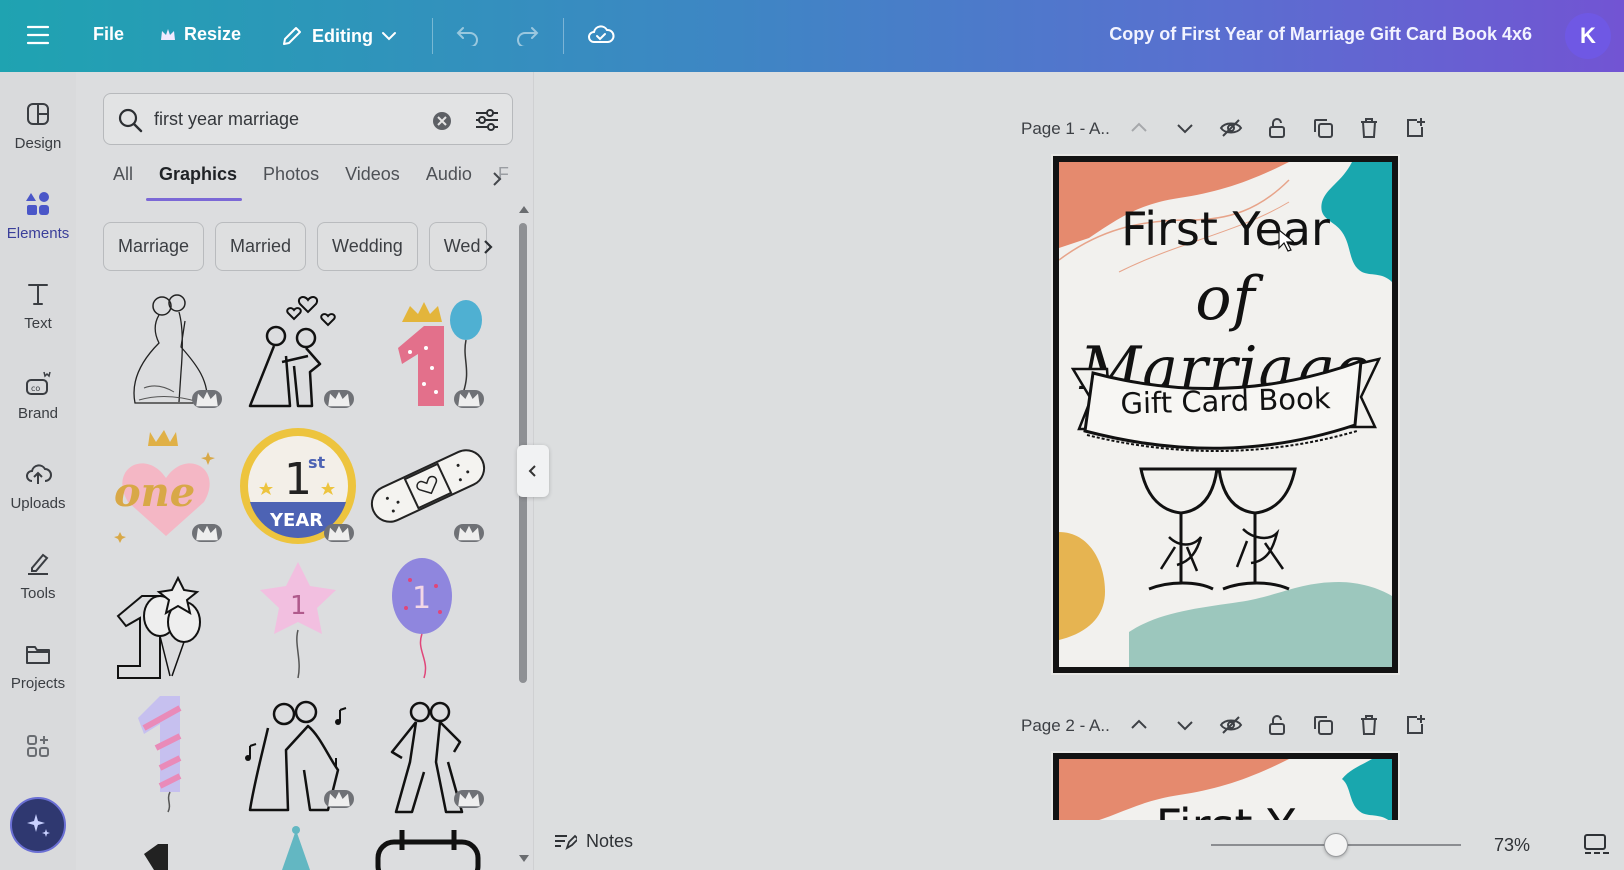 Image resolution: width=1624 pixels, height=870 pixels. Describe the element at coordinates (308, 119) in the screenshot. I see `search-box: first year marriage` at that location.